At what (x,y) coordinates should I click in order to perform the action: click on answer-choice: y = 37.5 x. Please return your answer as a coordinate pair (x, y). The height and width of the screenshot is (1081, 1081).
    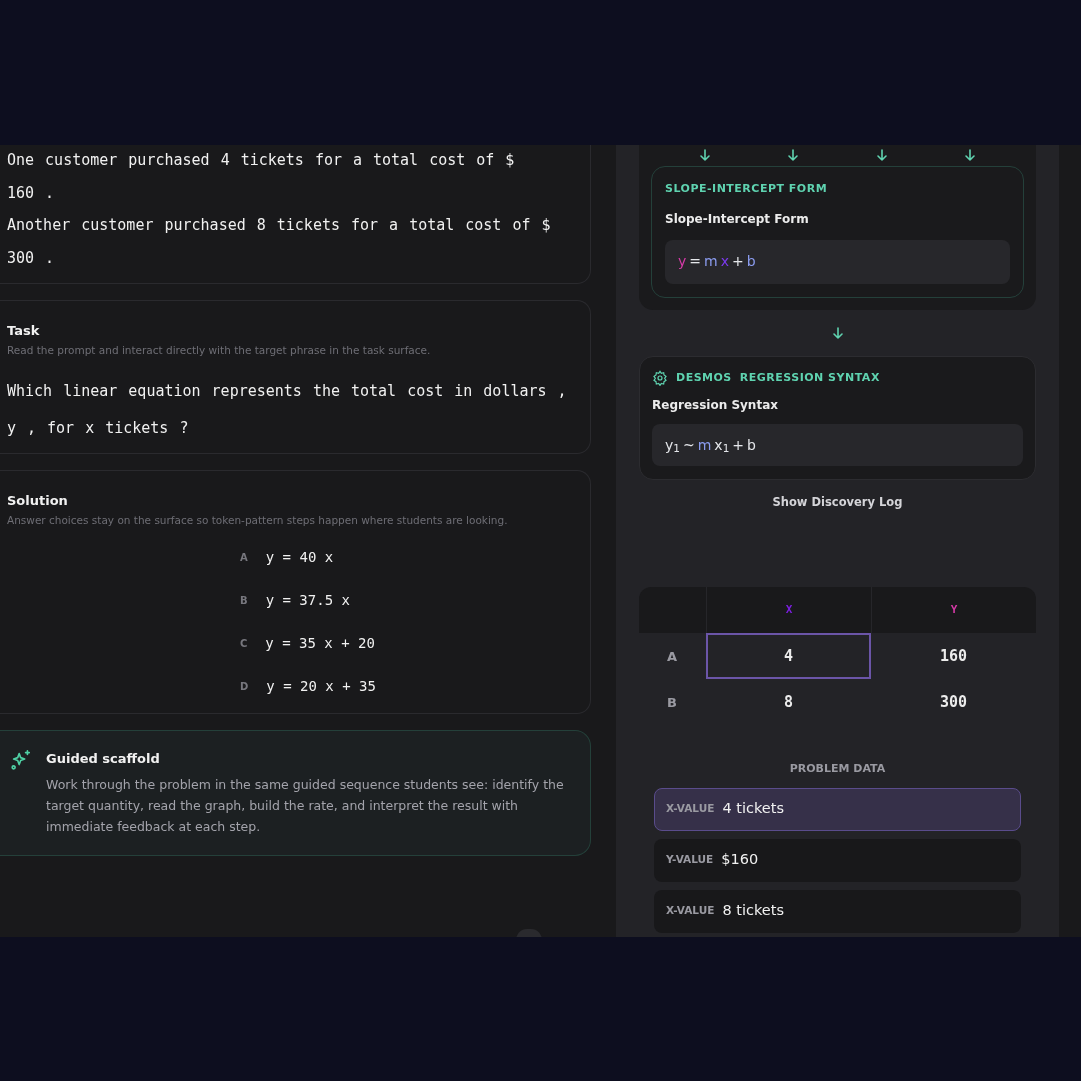
    Looking at the image, I should click on (307, 600).